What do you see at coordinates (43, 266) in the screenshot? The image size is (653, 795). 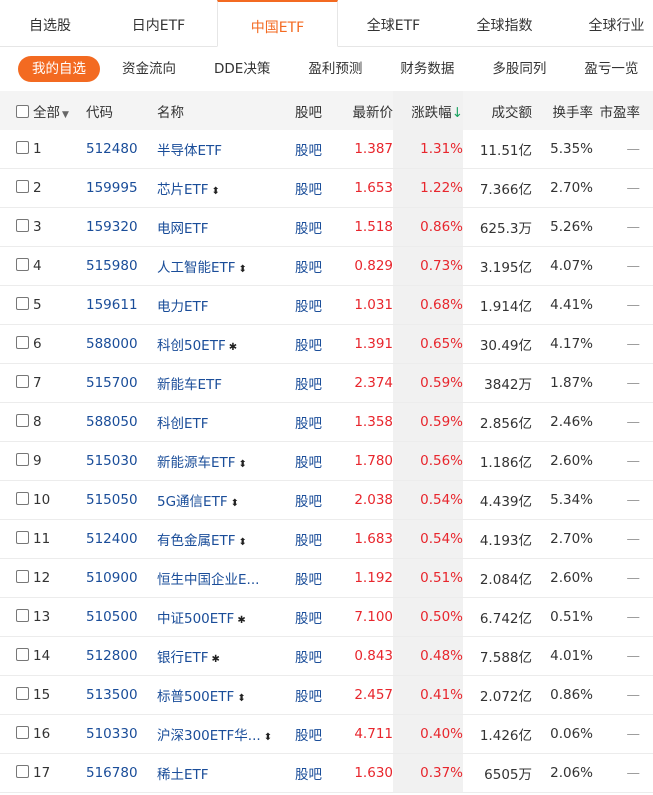 I see `row-select-cell: 4` at bounding box center [43, 266].